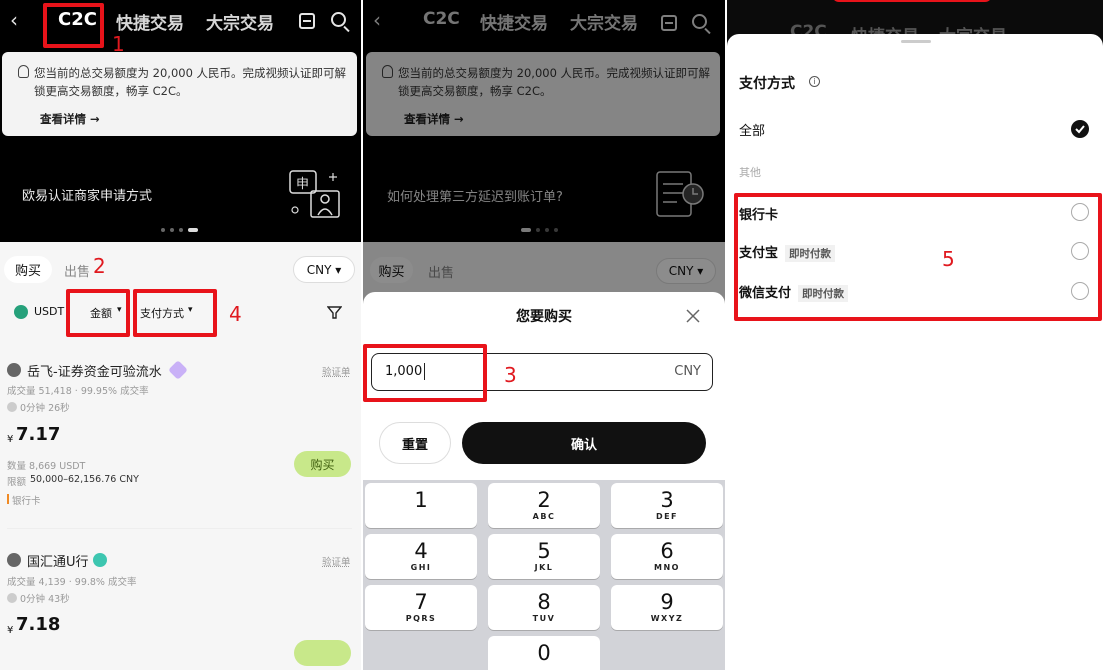 The image size is (1103, 670). What do you see at coordinates (150, 21) in the screenshot?
I see `tab-quick-trade: 快捷交易` at bounding box center [150, 21].